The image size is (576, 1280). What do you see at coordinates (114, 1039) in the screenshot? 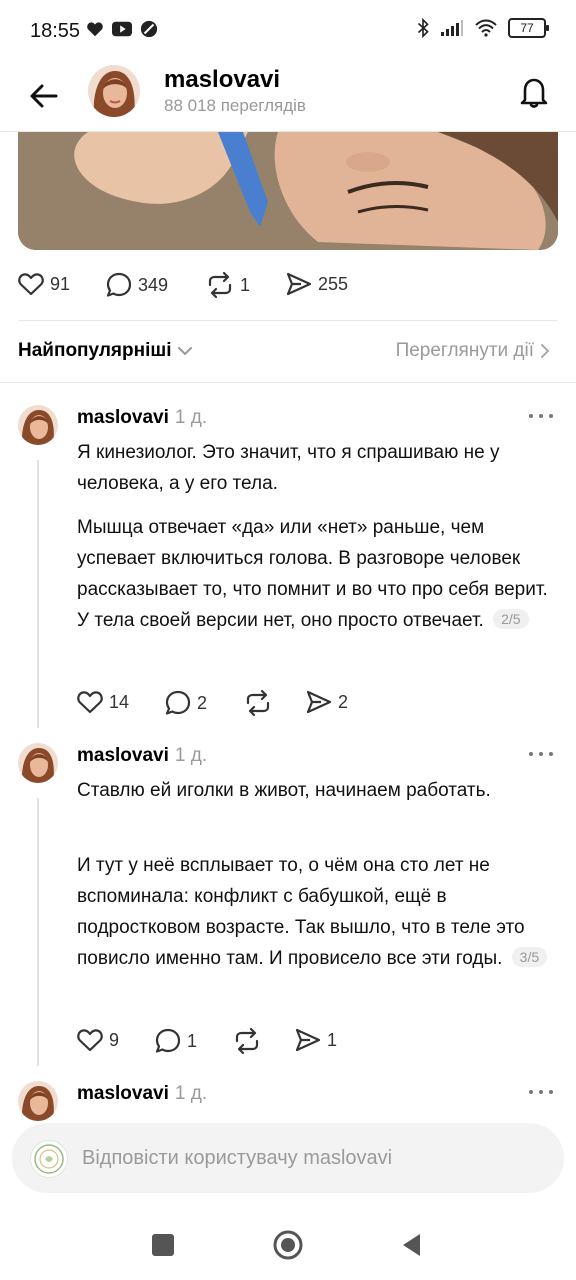
I see `comment-like-count: 9` at bounding box center [114, 1039].